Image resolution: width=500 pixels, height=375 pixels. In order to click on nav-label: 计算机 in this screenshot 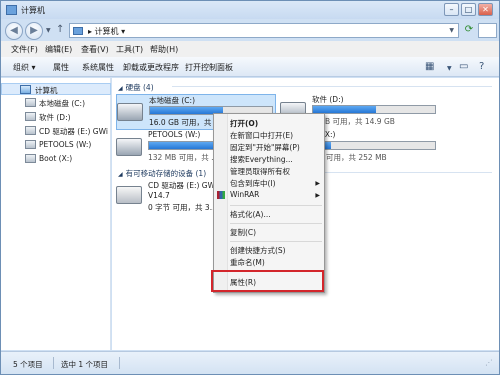, I will do `click(46, 90)`.